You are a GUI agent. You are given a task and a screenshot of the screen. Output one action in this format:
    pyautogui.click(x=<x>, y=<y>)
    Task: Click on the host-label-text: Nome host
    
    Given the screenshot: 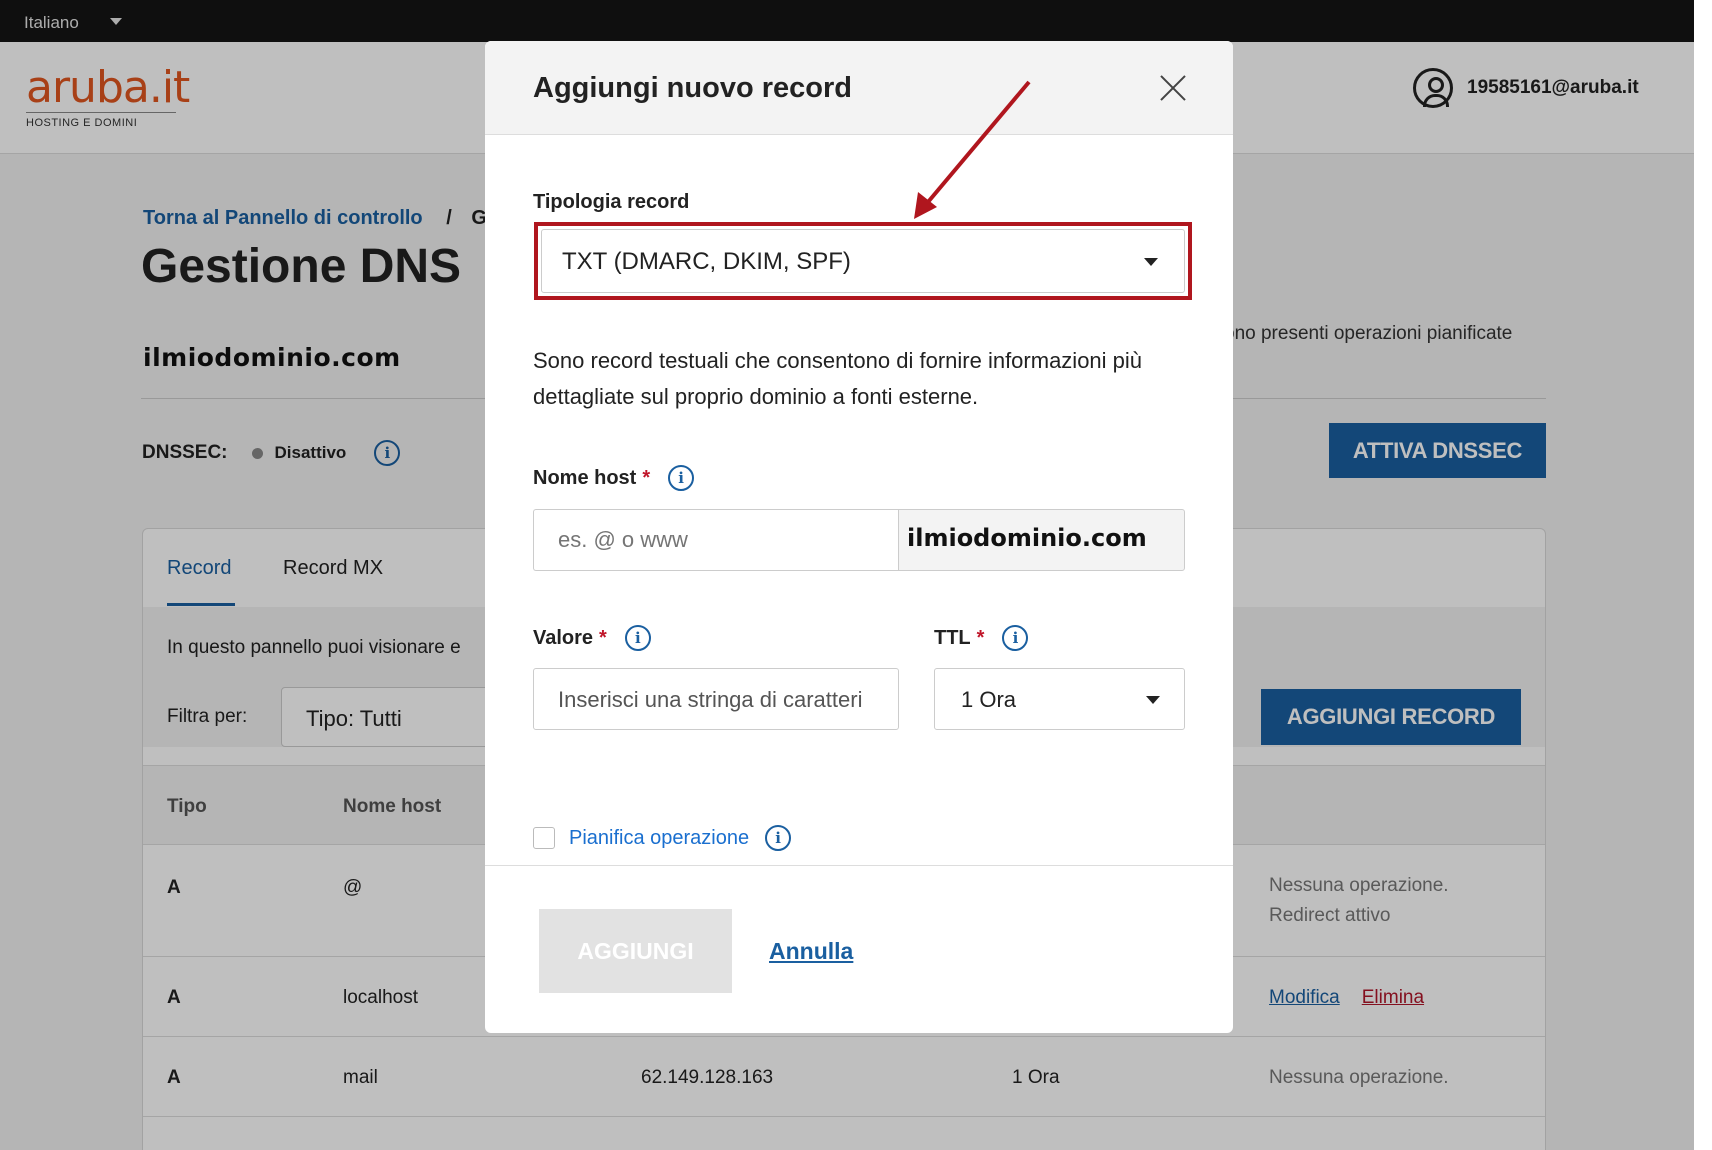 What is the action you would take?
    pyautogui.click(x=585, y=477)
    